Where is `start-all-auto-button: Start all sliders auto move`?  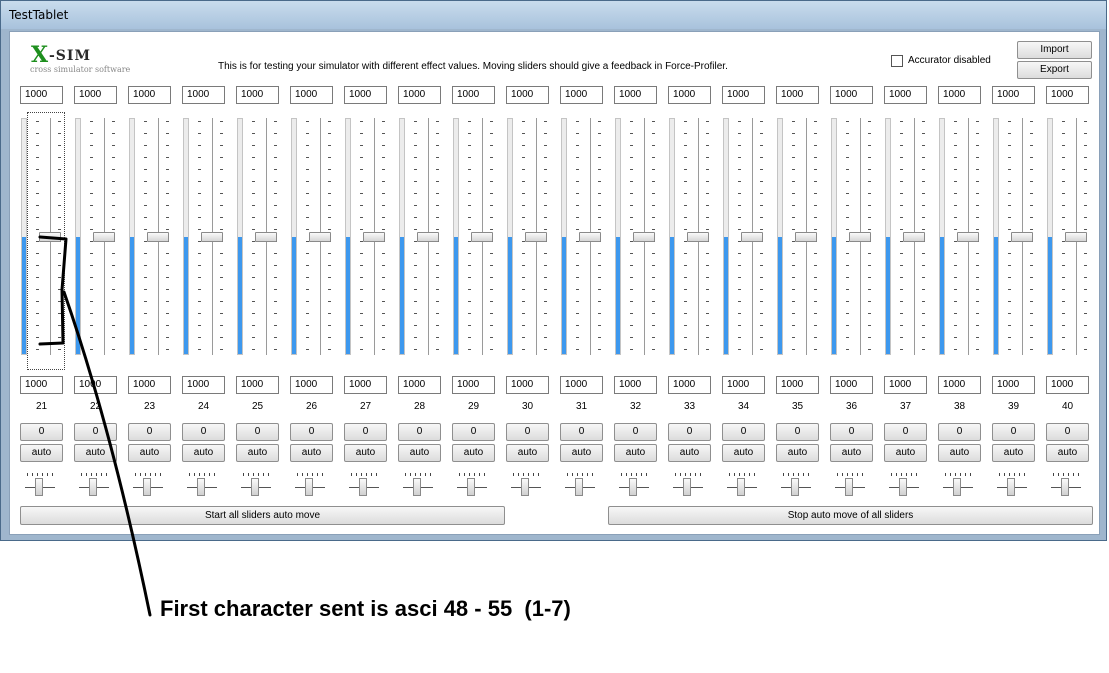 start-all-auto-button: Start all sliders auto move is located at coordinates (262, 515).